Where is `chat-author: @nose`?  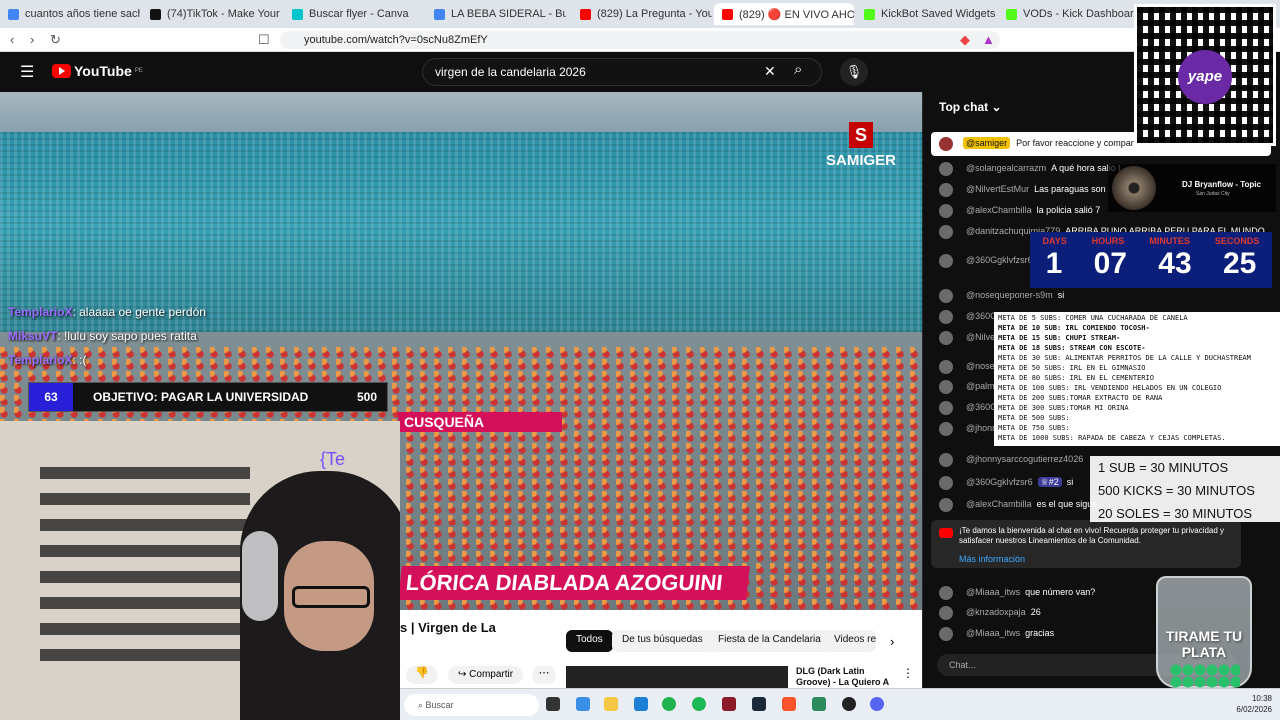
chat-author: @nose is located at coordinates (980, 366).